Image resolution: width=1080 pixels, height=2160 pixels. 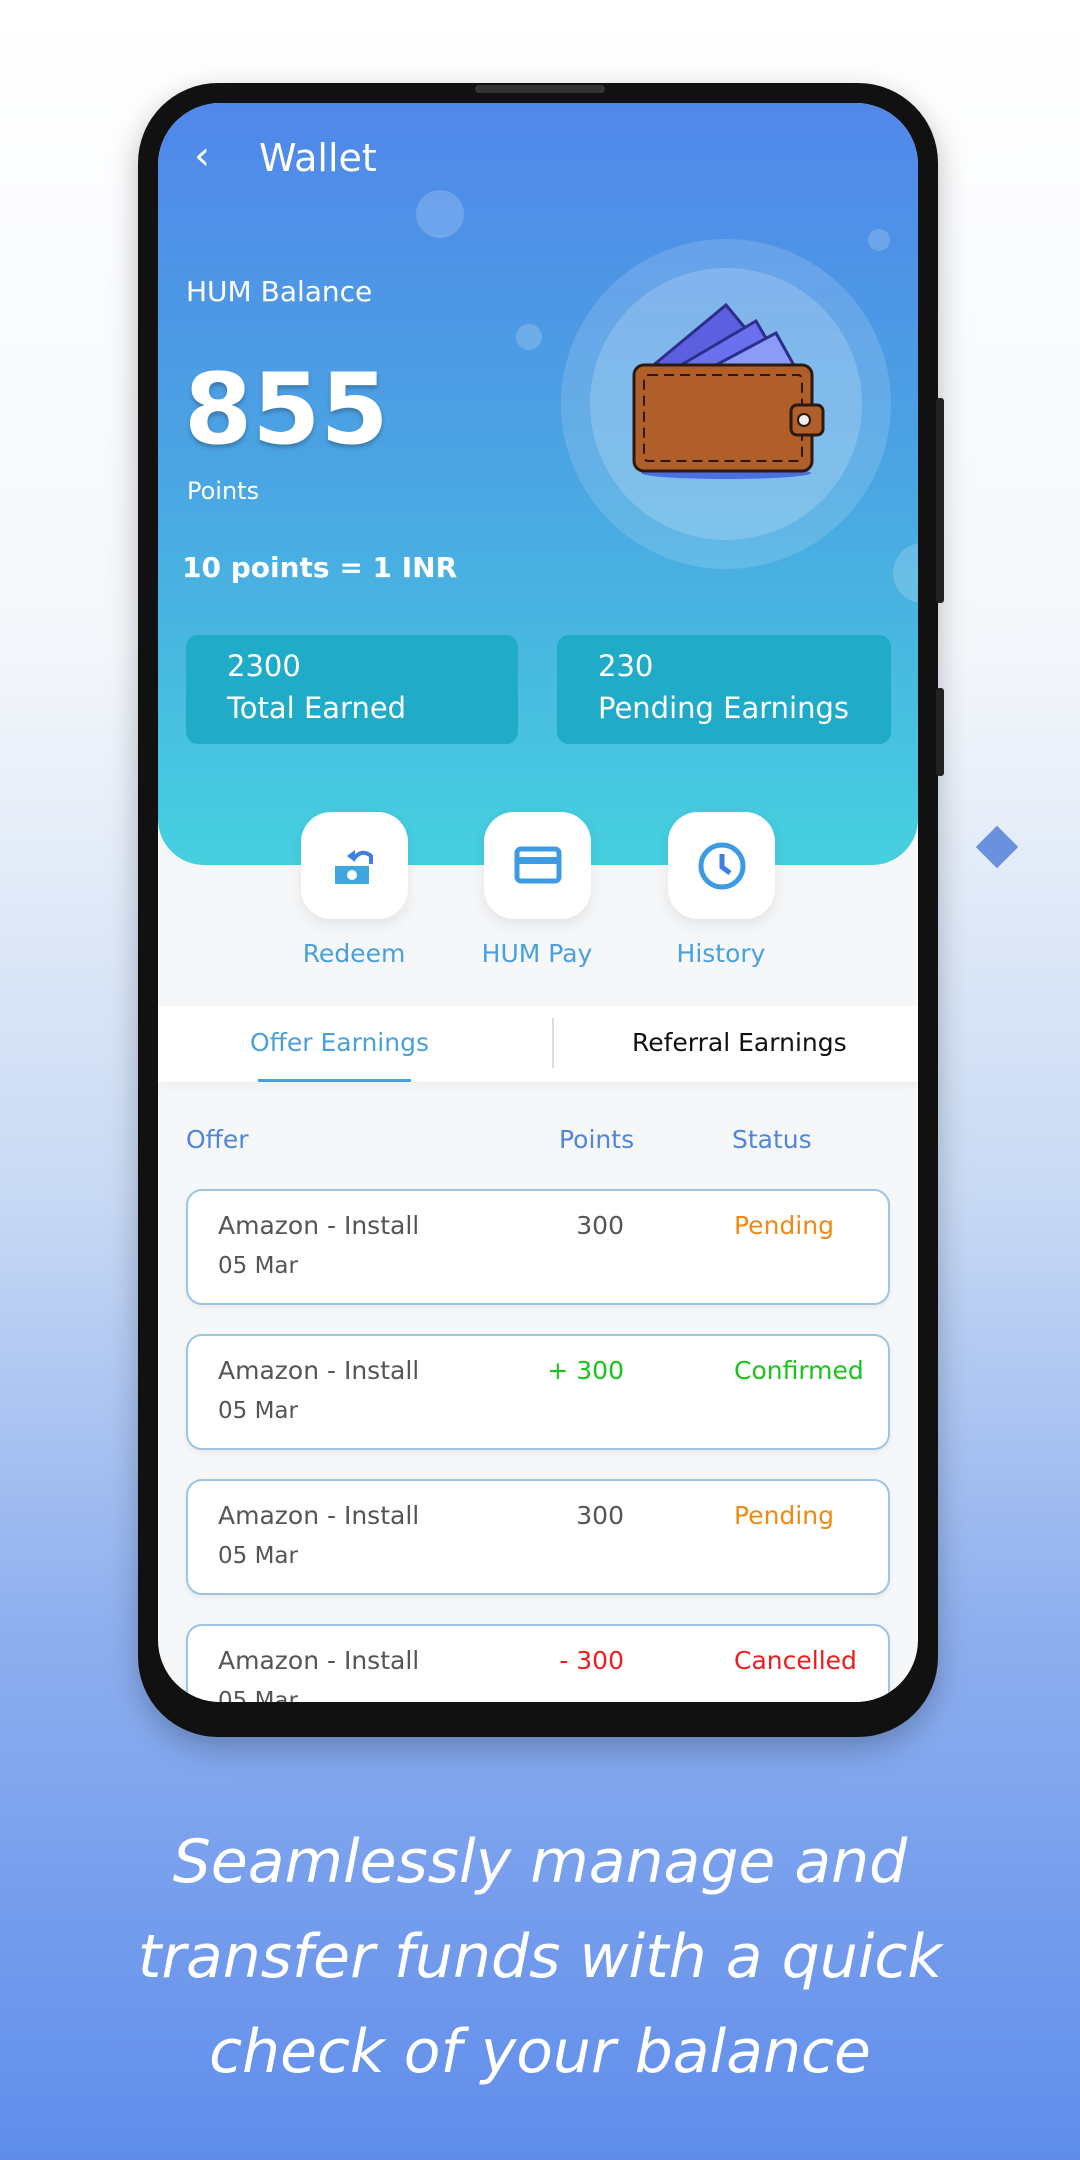 I want to click on earning-row: Amazon - Install 05 Mar - 300 Cancelled, so click(x=538, y=1663).